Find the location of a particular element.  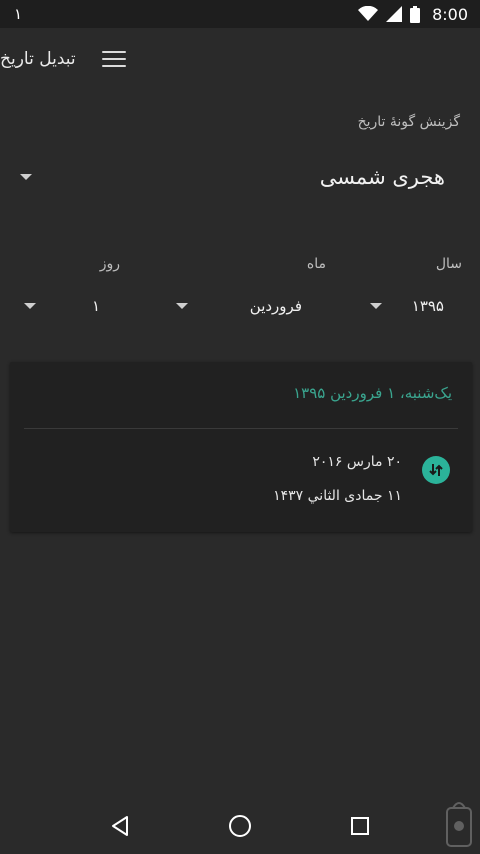

day-dropdown: ۱ is located at coordinates (91, 306).